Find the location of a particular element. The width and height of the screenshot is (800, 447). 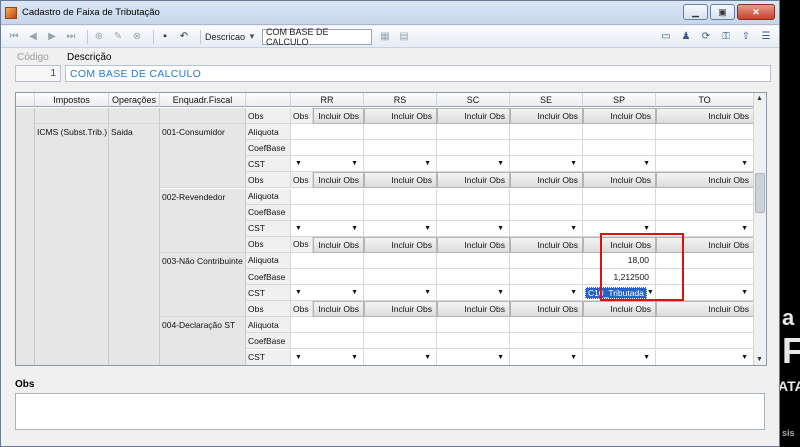

lock-icon: ⚿ is located at coordinates (726, 36).